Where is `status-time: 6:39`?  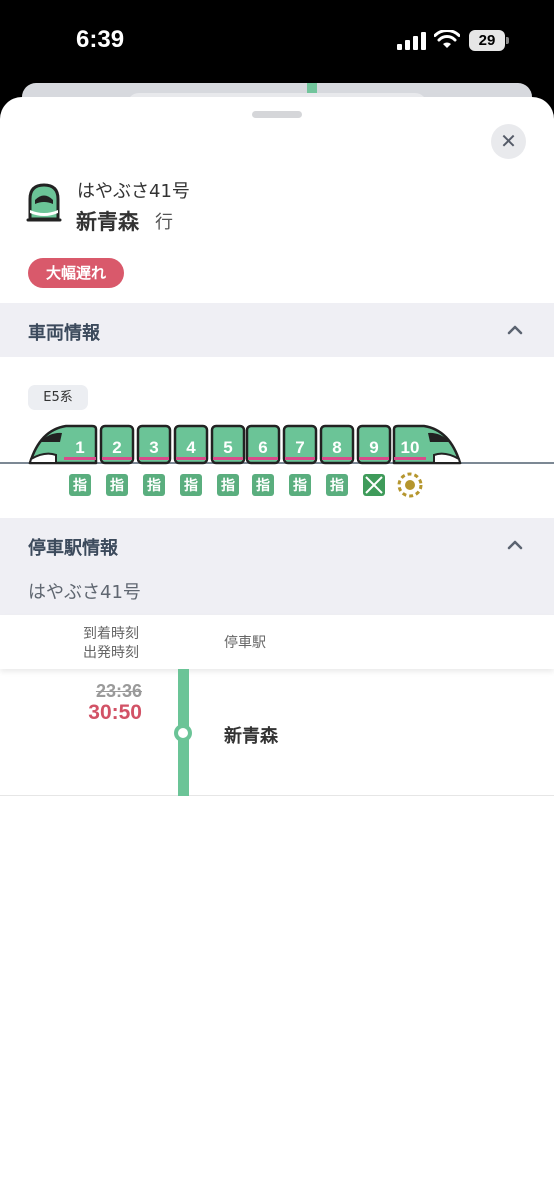
status-time: 6:39 is located at coordinates (100, 39).